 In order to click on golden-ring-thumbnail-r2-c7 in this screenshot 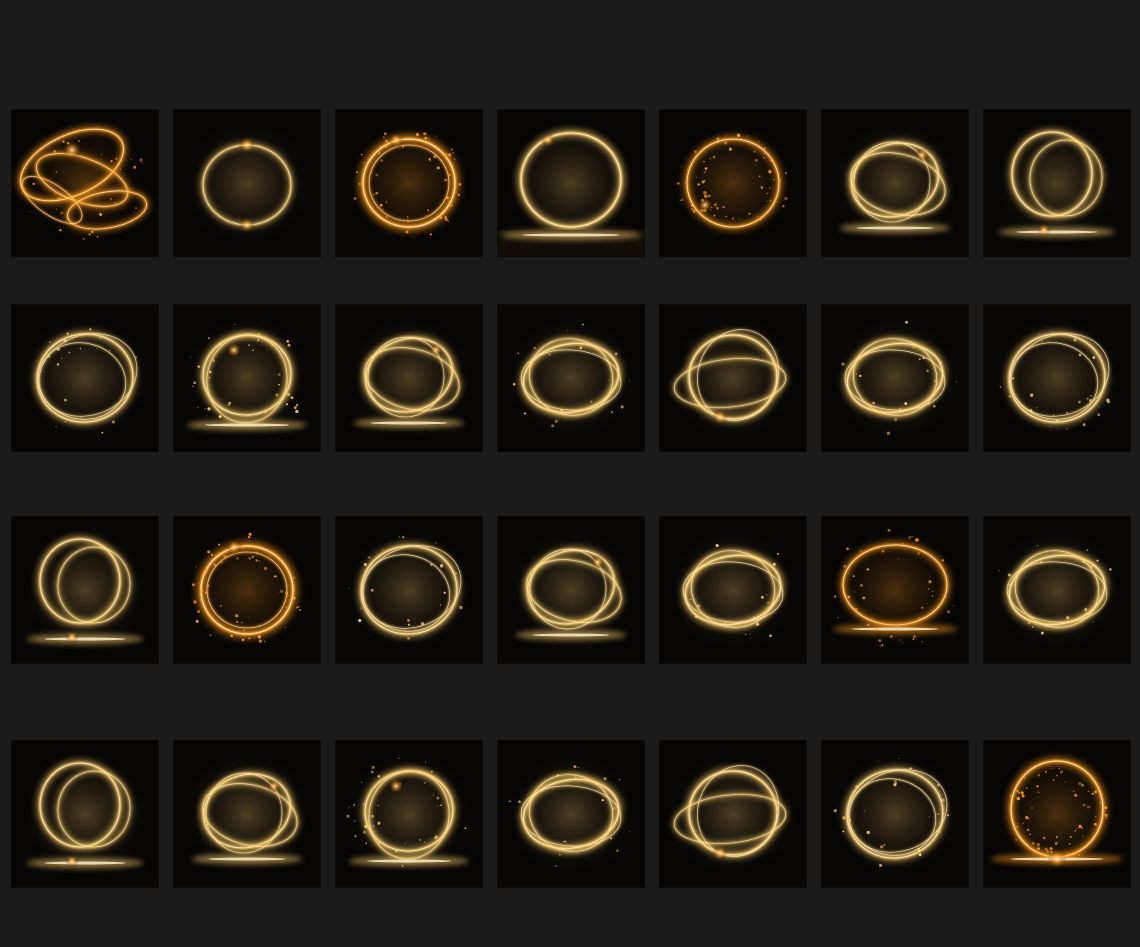, I will do `click(1057, 378)`.